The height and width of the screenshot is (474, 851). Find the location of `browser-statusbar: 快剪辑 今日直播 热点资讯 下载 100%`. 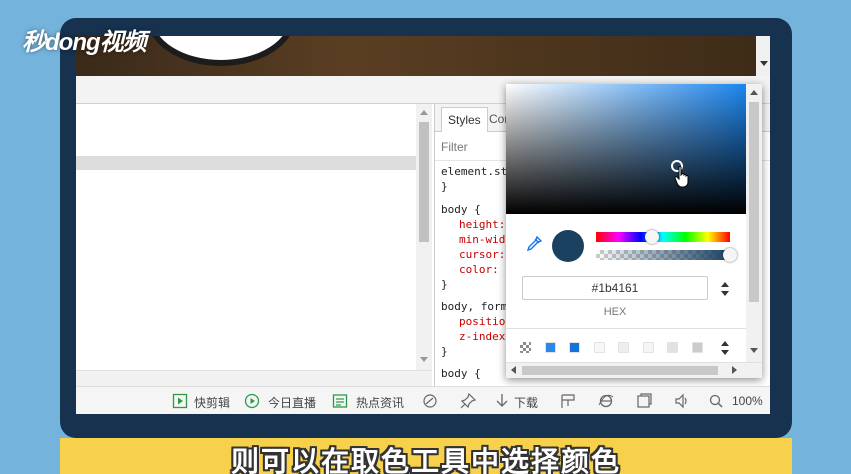

browser-statusbar: 快剪辑 今日直播 热点资讯 下载 100% is located at coordinates (423, 400).